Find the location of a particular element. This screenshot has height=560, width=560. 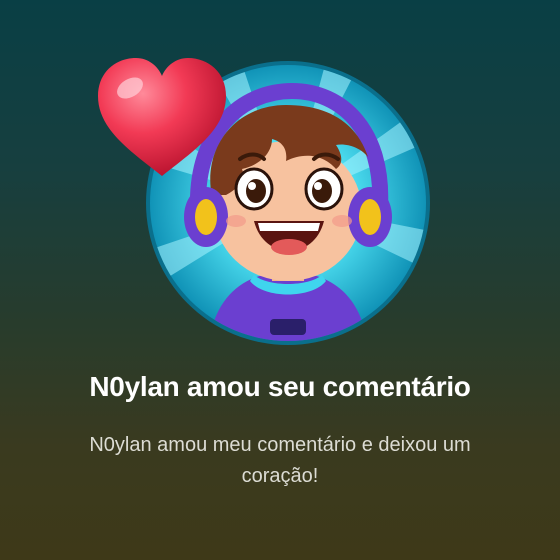

notification-title: N0ylan amou seu comentário is located at coordinates (280, 386).